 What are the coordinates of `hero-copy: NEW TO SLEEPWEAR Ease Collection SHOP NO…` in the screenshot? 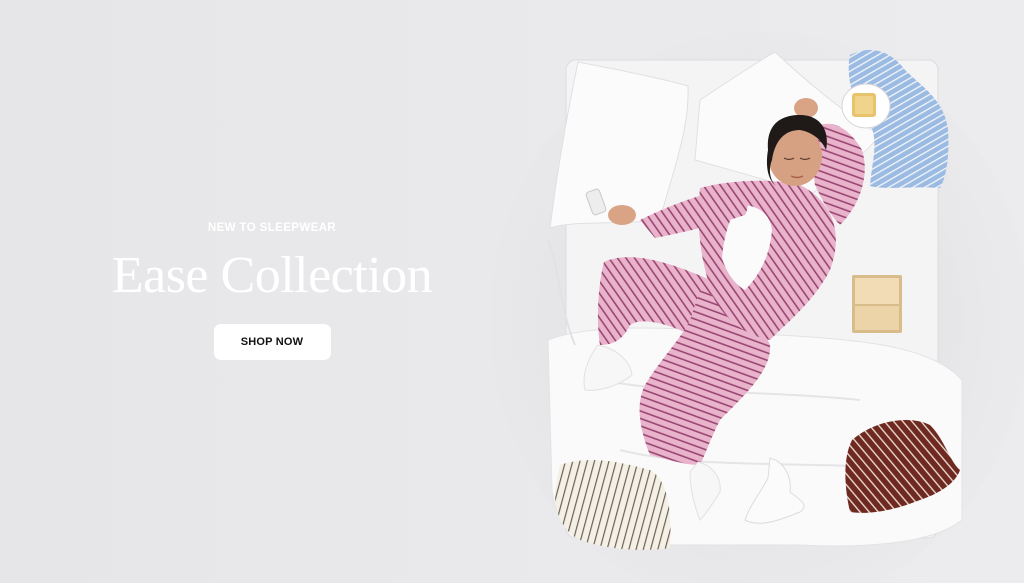 It's located at (272, 291).